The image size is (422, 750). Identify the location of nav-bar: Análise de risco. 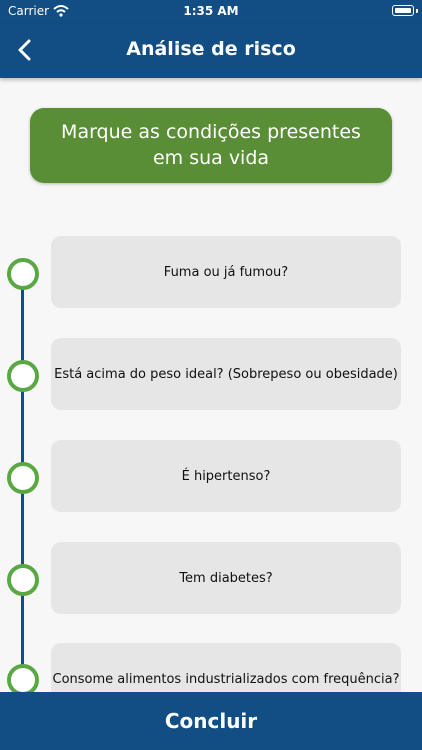
(211, 51).